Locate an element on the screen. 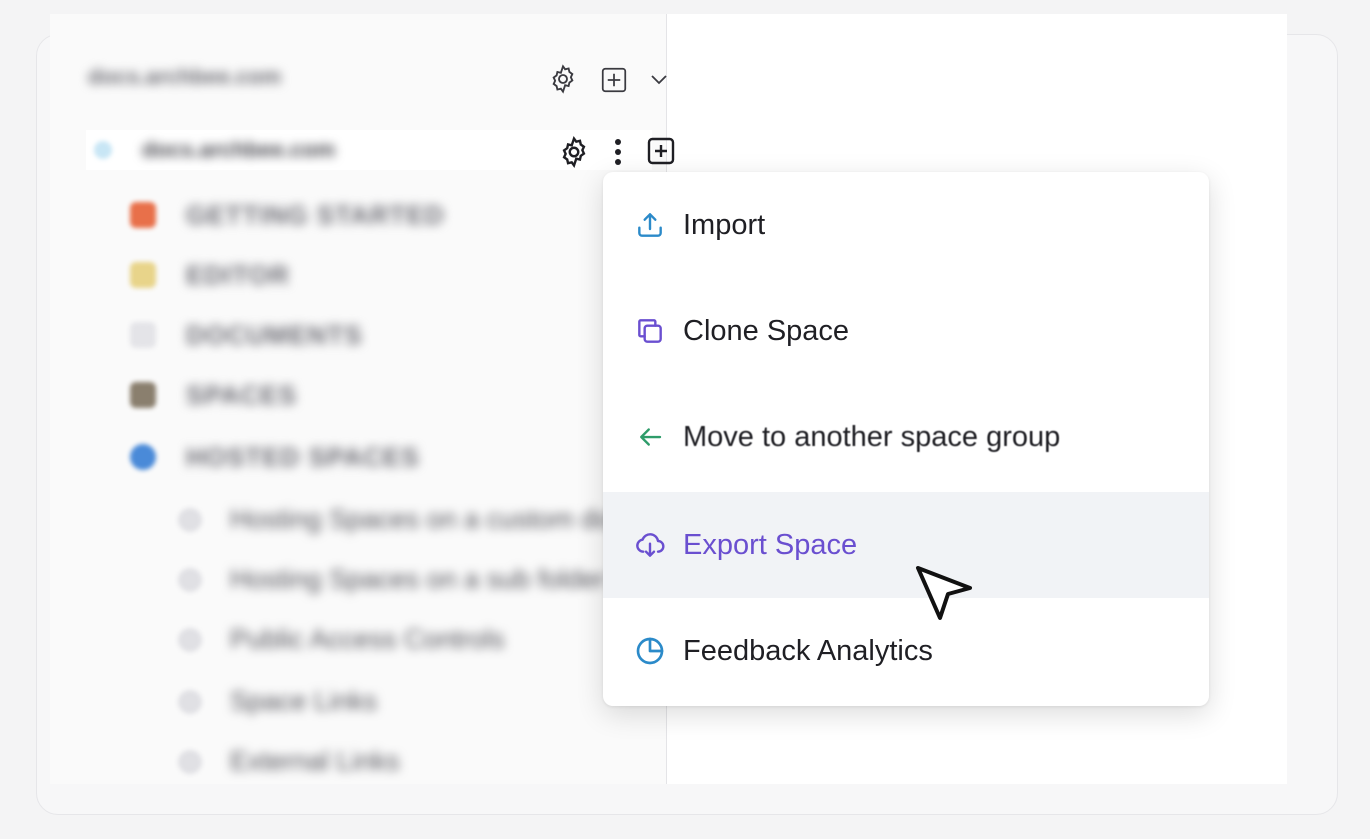  menu-item-move-space: Move to another space group is located at coordinates (906, 437).